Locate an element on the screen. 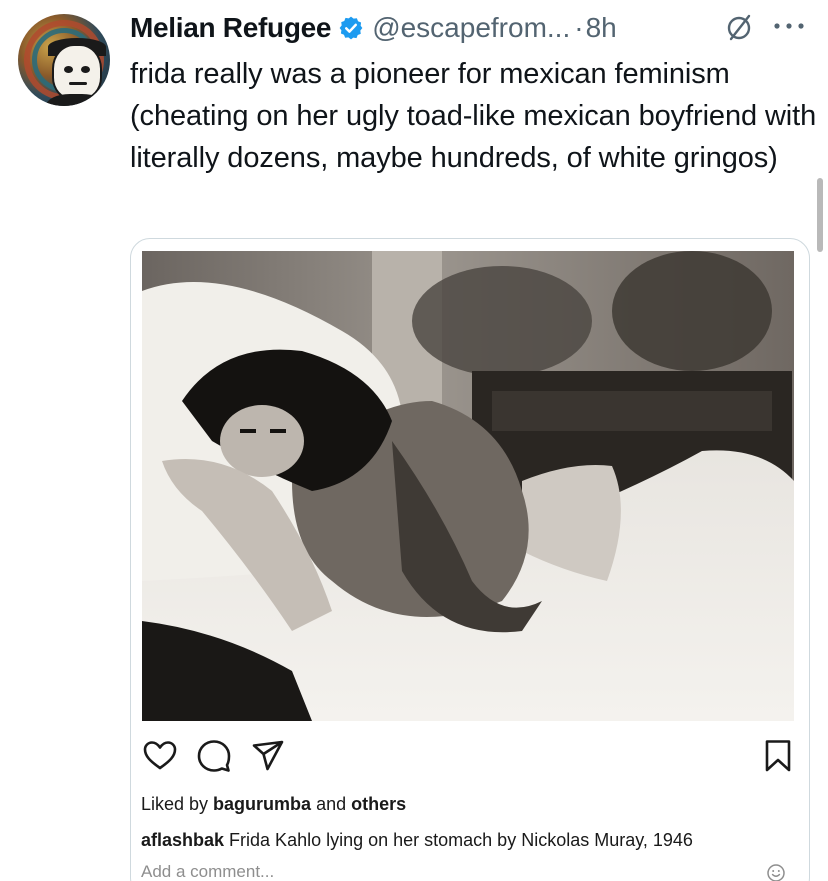 The height and width of the screenshot is (881, 828). tweet-header: Melian Refugee @escapefrom... · 8h is located at coordinates (373, 28).